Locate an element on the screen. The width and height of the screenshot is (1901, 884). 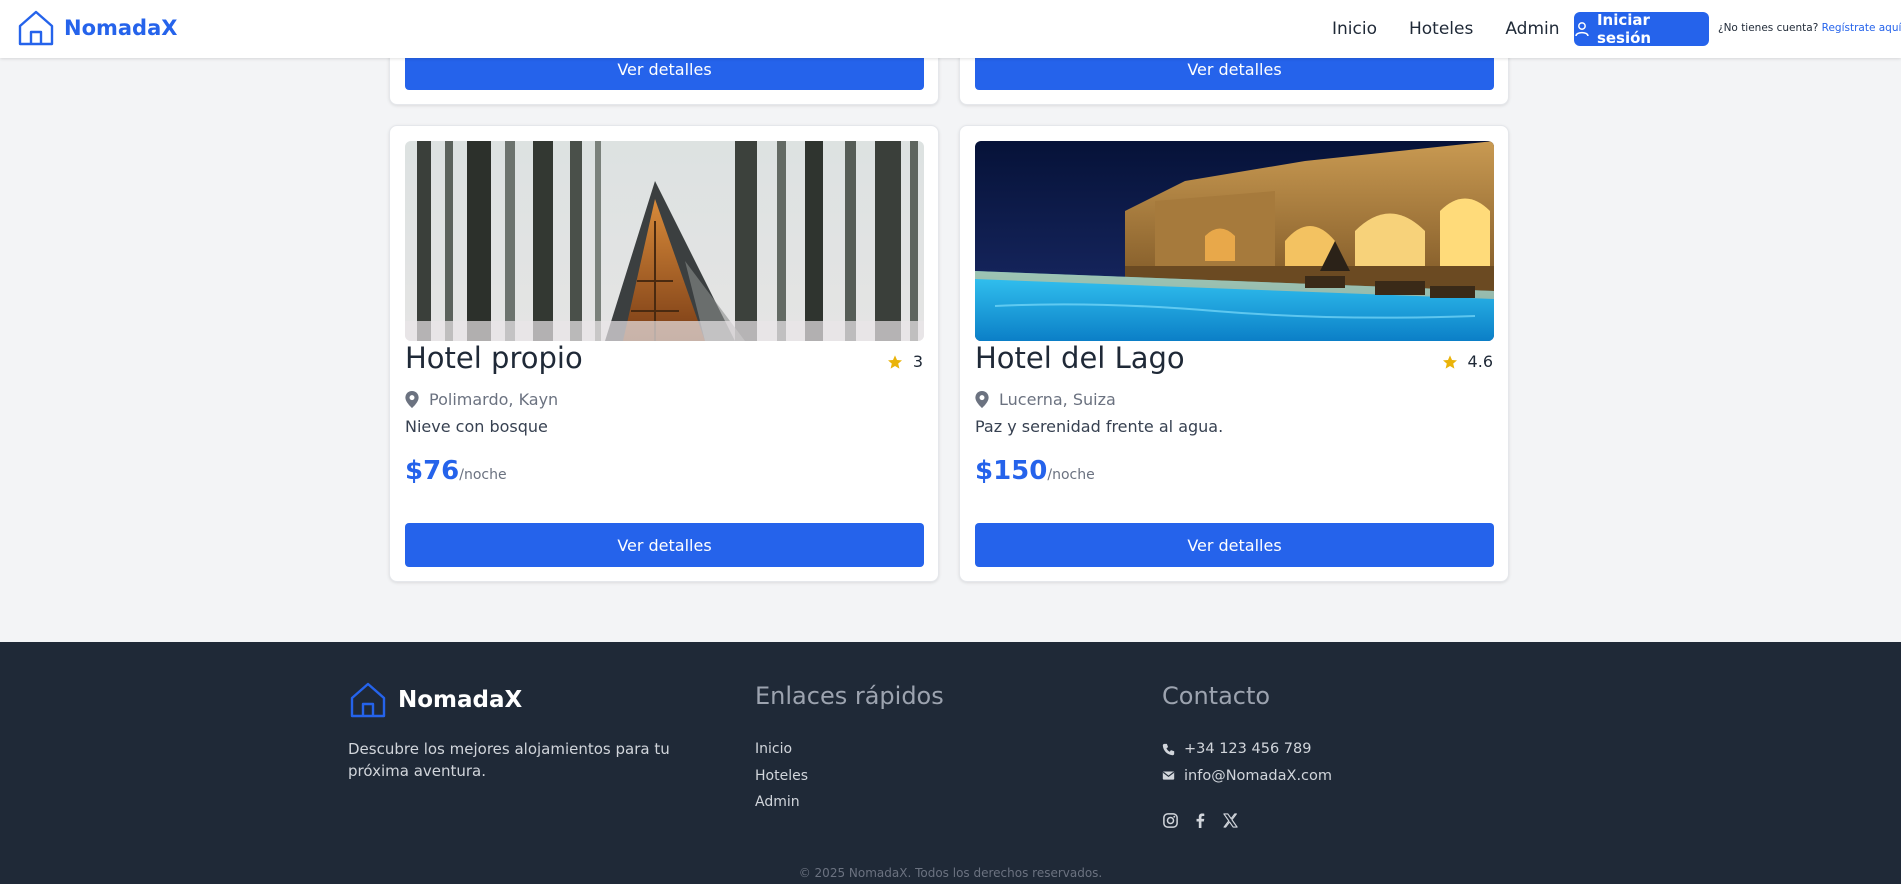
footer-link-inicio: Inicio is located at coordinates (781, 749).